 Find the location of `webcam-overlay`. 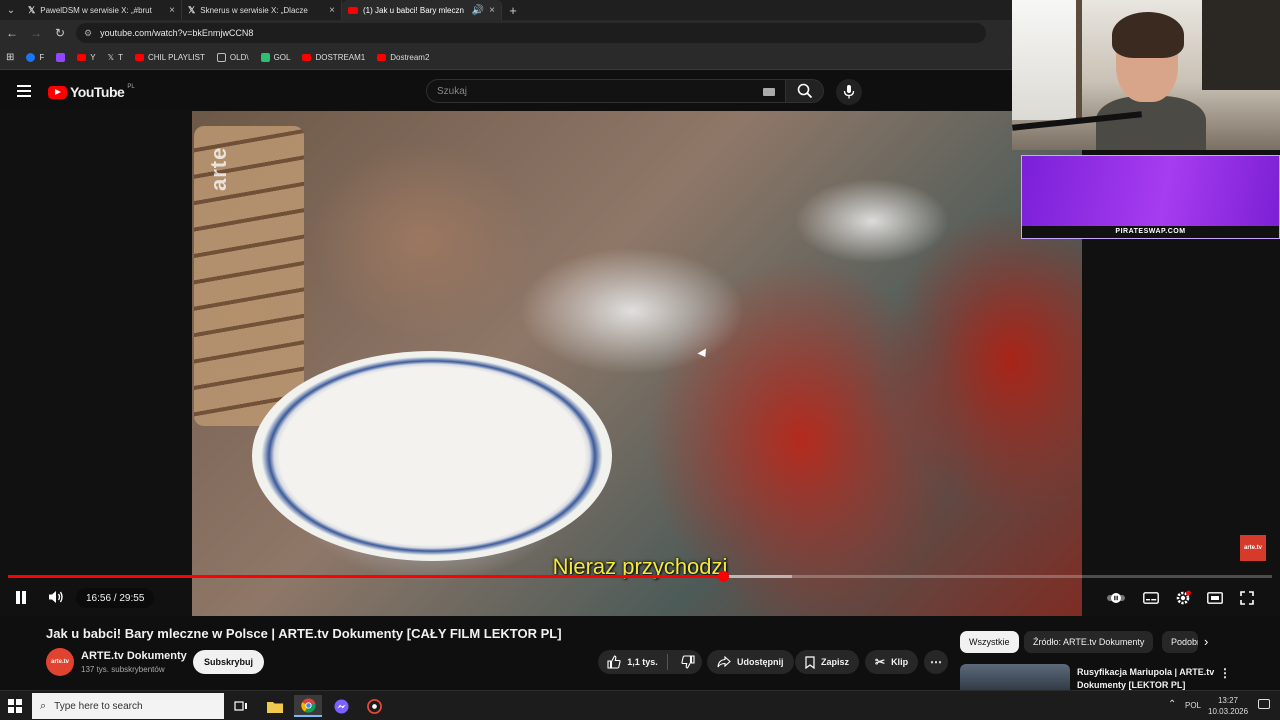

webcam-overlay is located at coordinates (1146, 75).